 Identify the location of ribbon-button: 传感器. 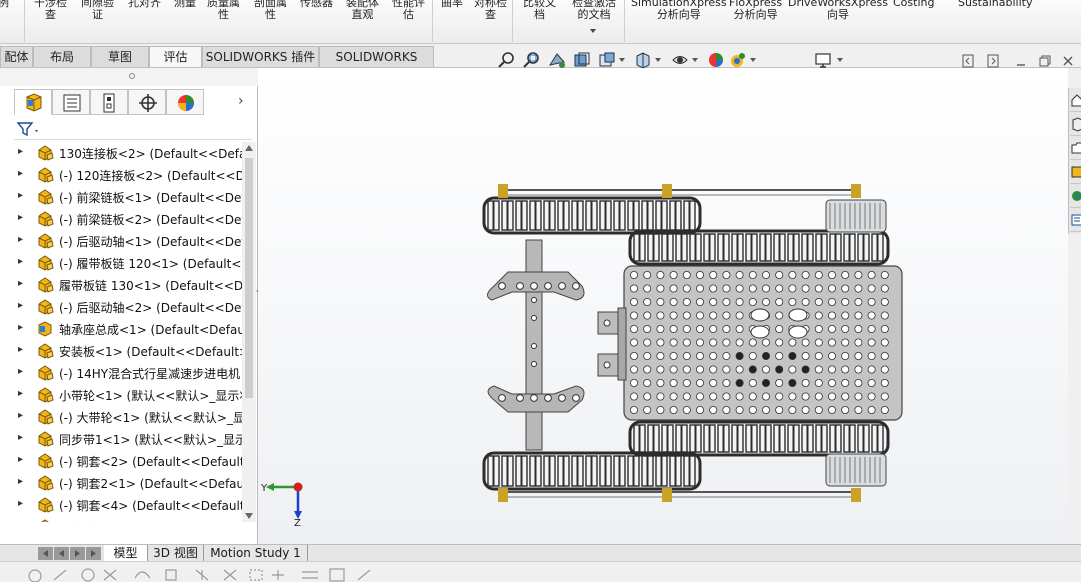
(316, 4).